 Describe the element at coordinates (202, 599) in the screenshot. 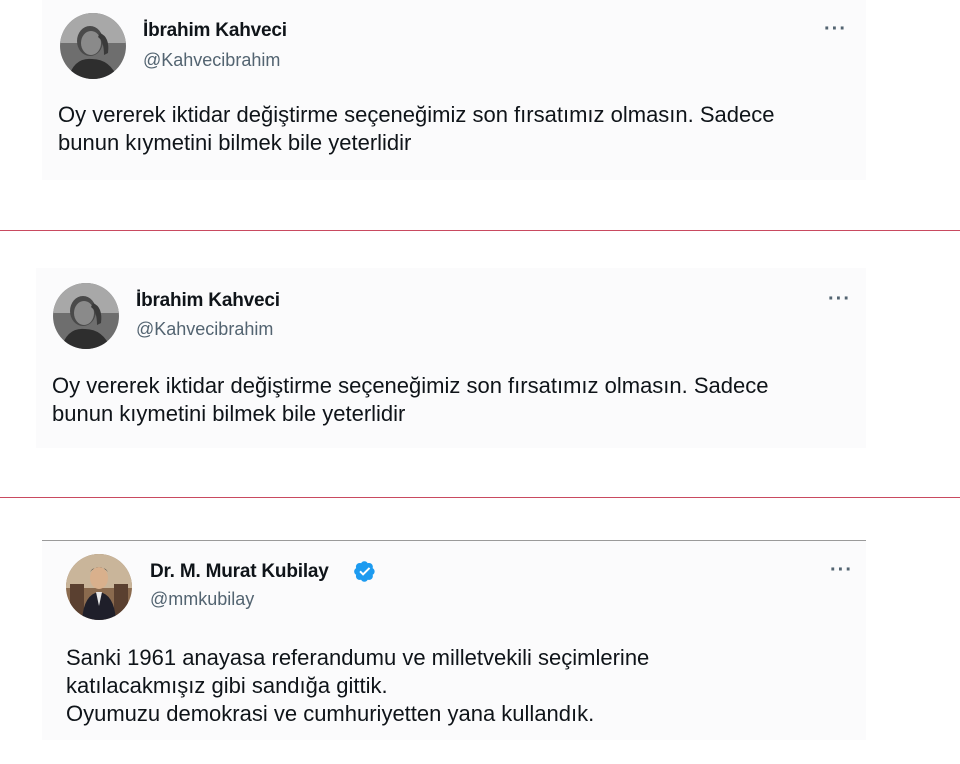

I see `user-handle: @mmkubilay` at that location.